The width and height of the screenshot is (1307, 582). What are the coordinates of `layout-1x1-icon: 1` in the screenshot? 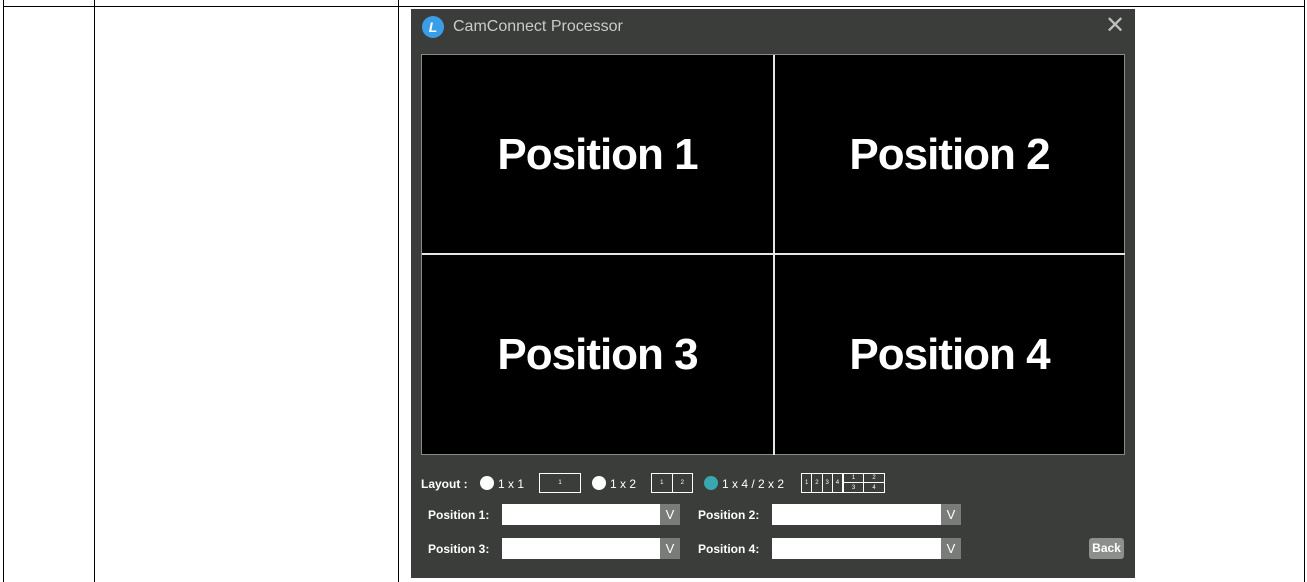 It's located at (560, 483).